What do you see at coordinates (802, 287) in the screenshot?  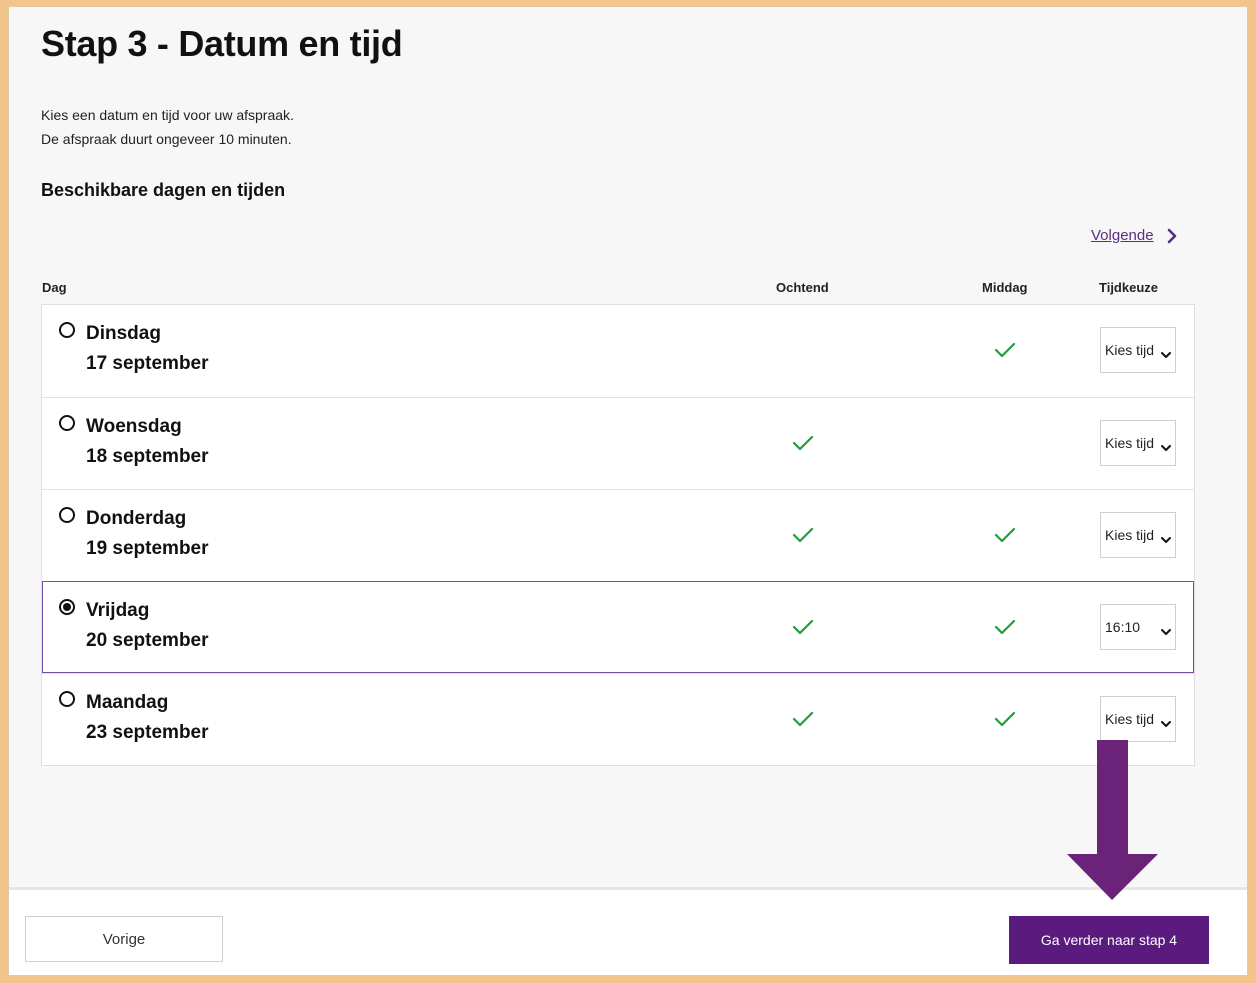 I see `column-header-morning: Ochtend` at bounding box center [802, 287].